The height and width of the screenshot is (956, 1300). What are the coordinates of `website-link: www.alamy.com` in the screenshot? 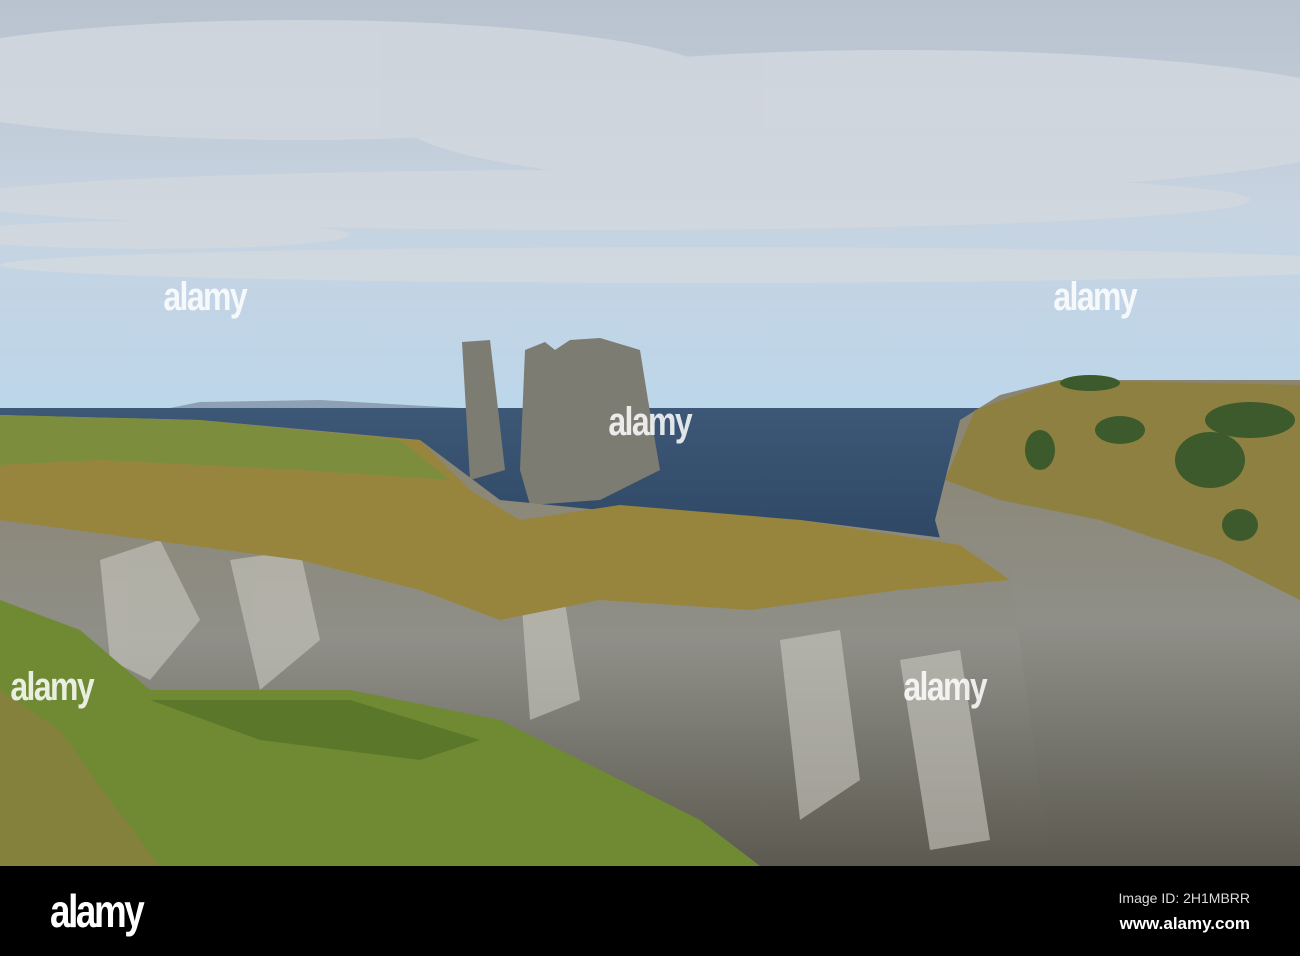 It's located at (1185, 924).